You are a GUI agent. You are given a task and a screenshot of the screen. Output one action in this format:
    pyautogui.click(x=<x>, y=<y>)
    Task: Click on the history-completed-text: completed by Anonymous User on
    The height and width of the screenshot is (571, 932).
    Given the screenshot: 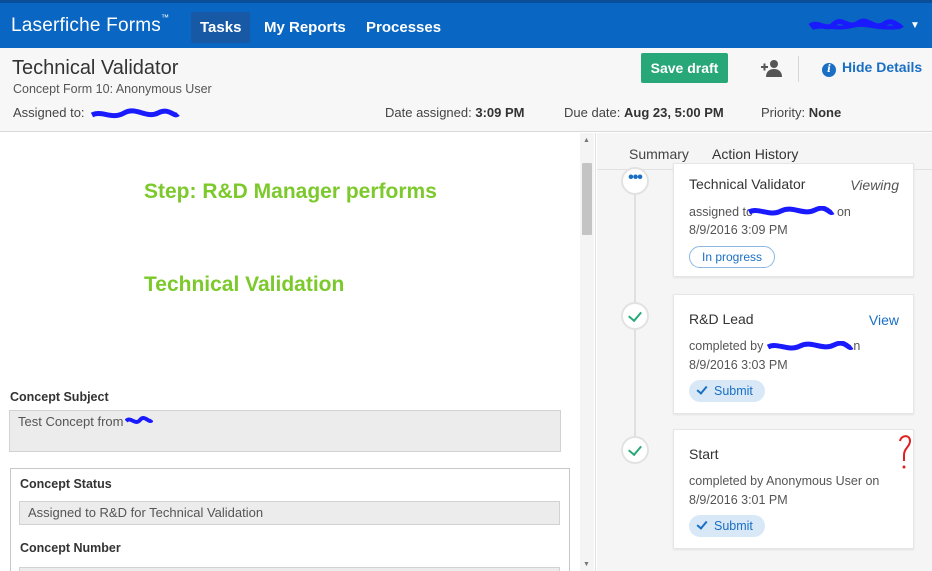 What is the action you would take?
    pyautogui.click(x=784, y=481)
    